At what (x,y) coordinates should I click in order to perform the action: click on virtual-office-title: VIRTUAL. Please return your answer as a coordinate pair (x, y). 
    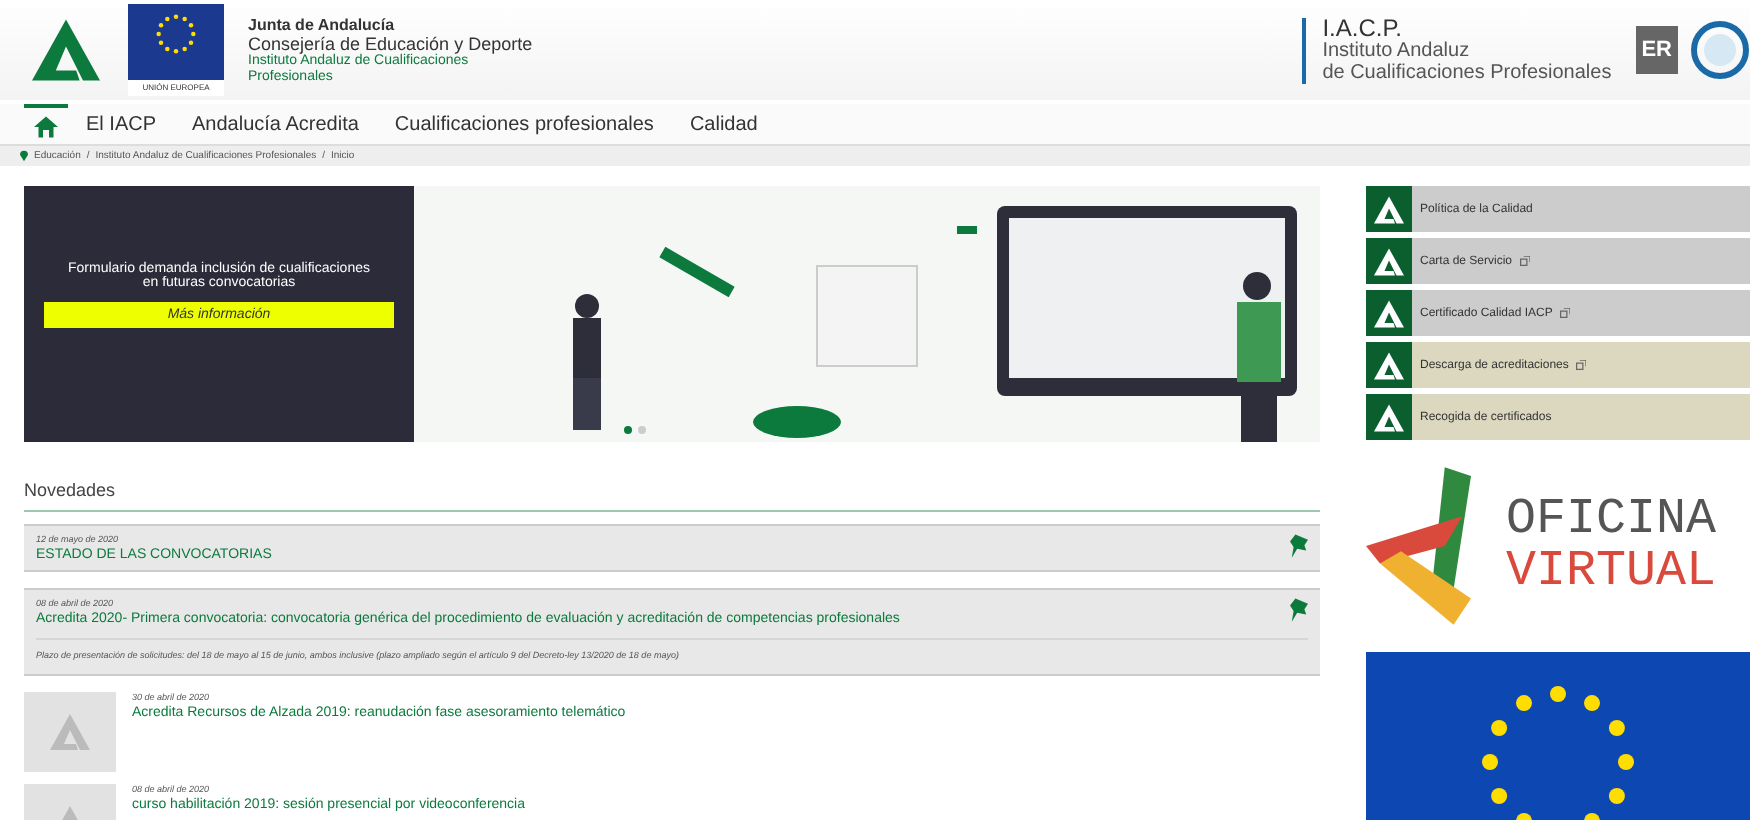
    Looking at the image, I should click on (1611, 572).